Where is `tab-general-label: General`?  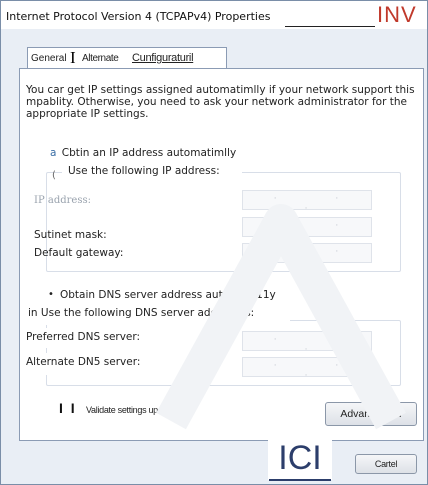 tab-general-label: General is located at coordinates (49, 58).